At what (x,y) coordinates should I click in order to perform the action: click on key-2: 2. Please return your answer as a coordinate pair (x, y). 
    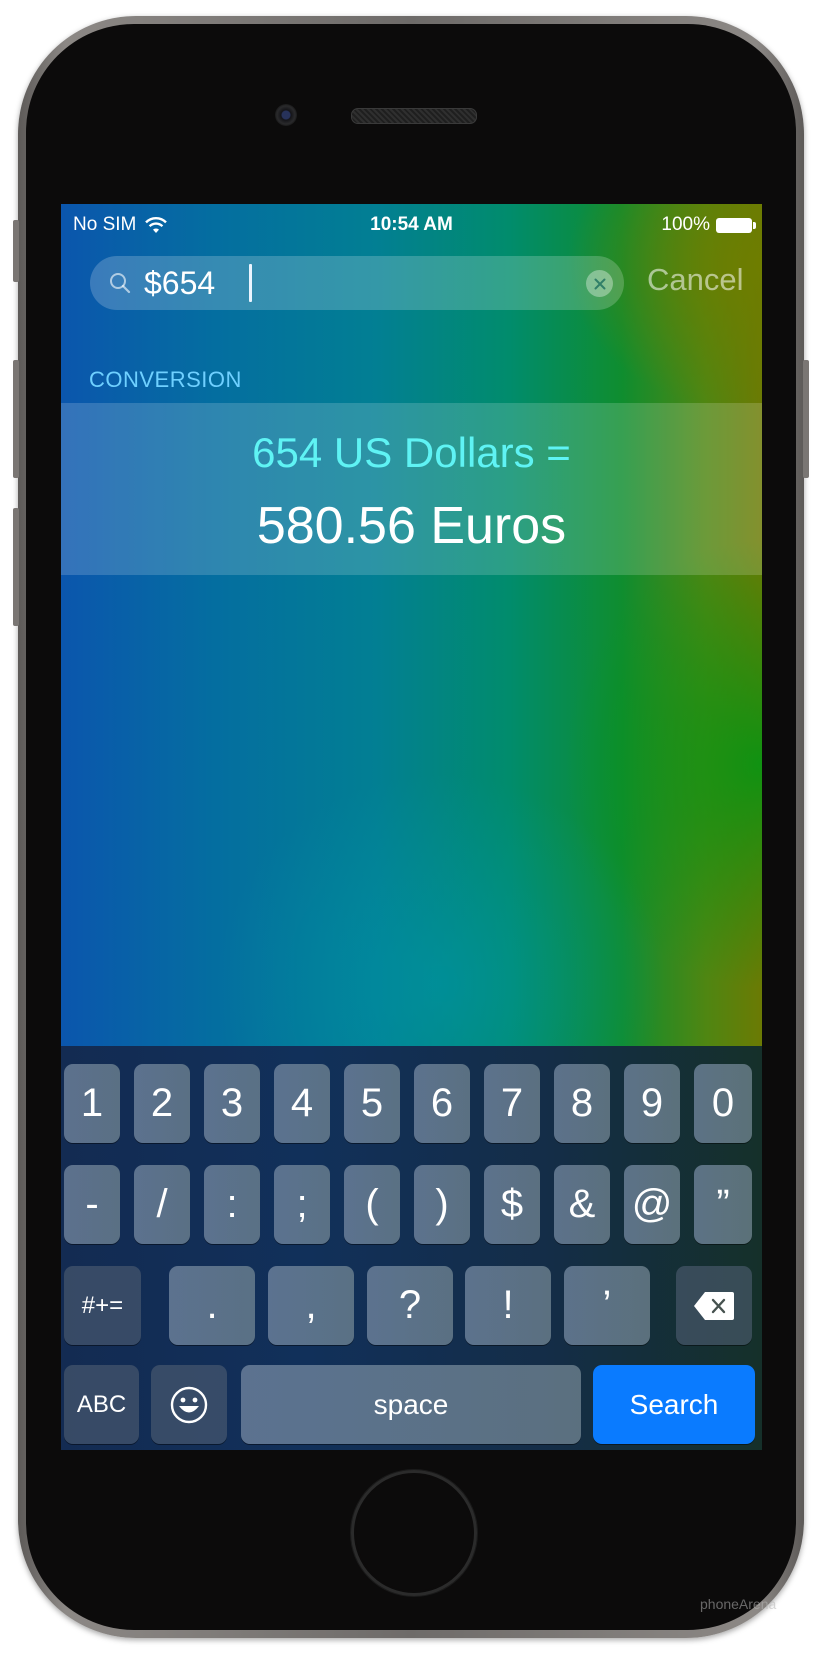
    Looking at the image, I should click on (162, 1103).